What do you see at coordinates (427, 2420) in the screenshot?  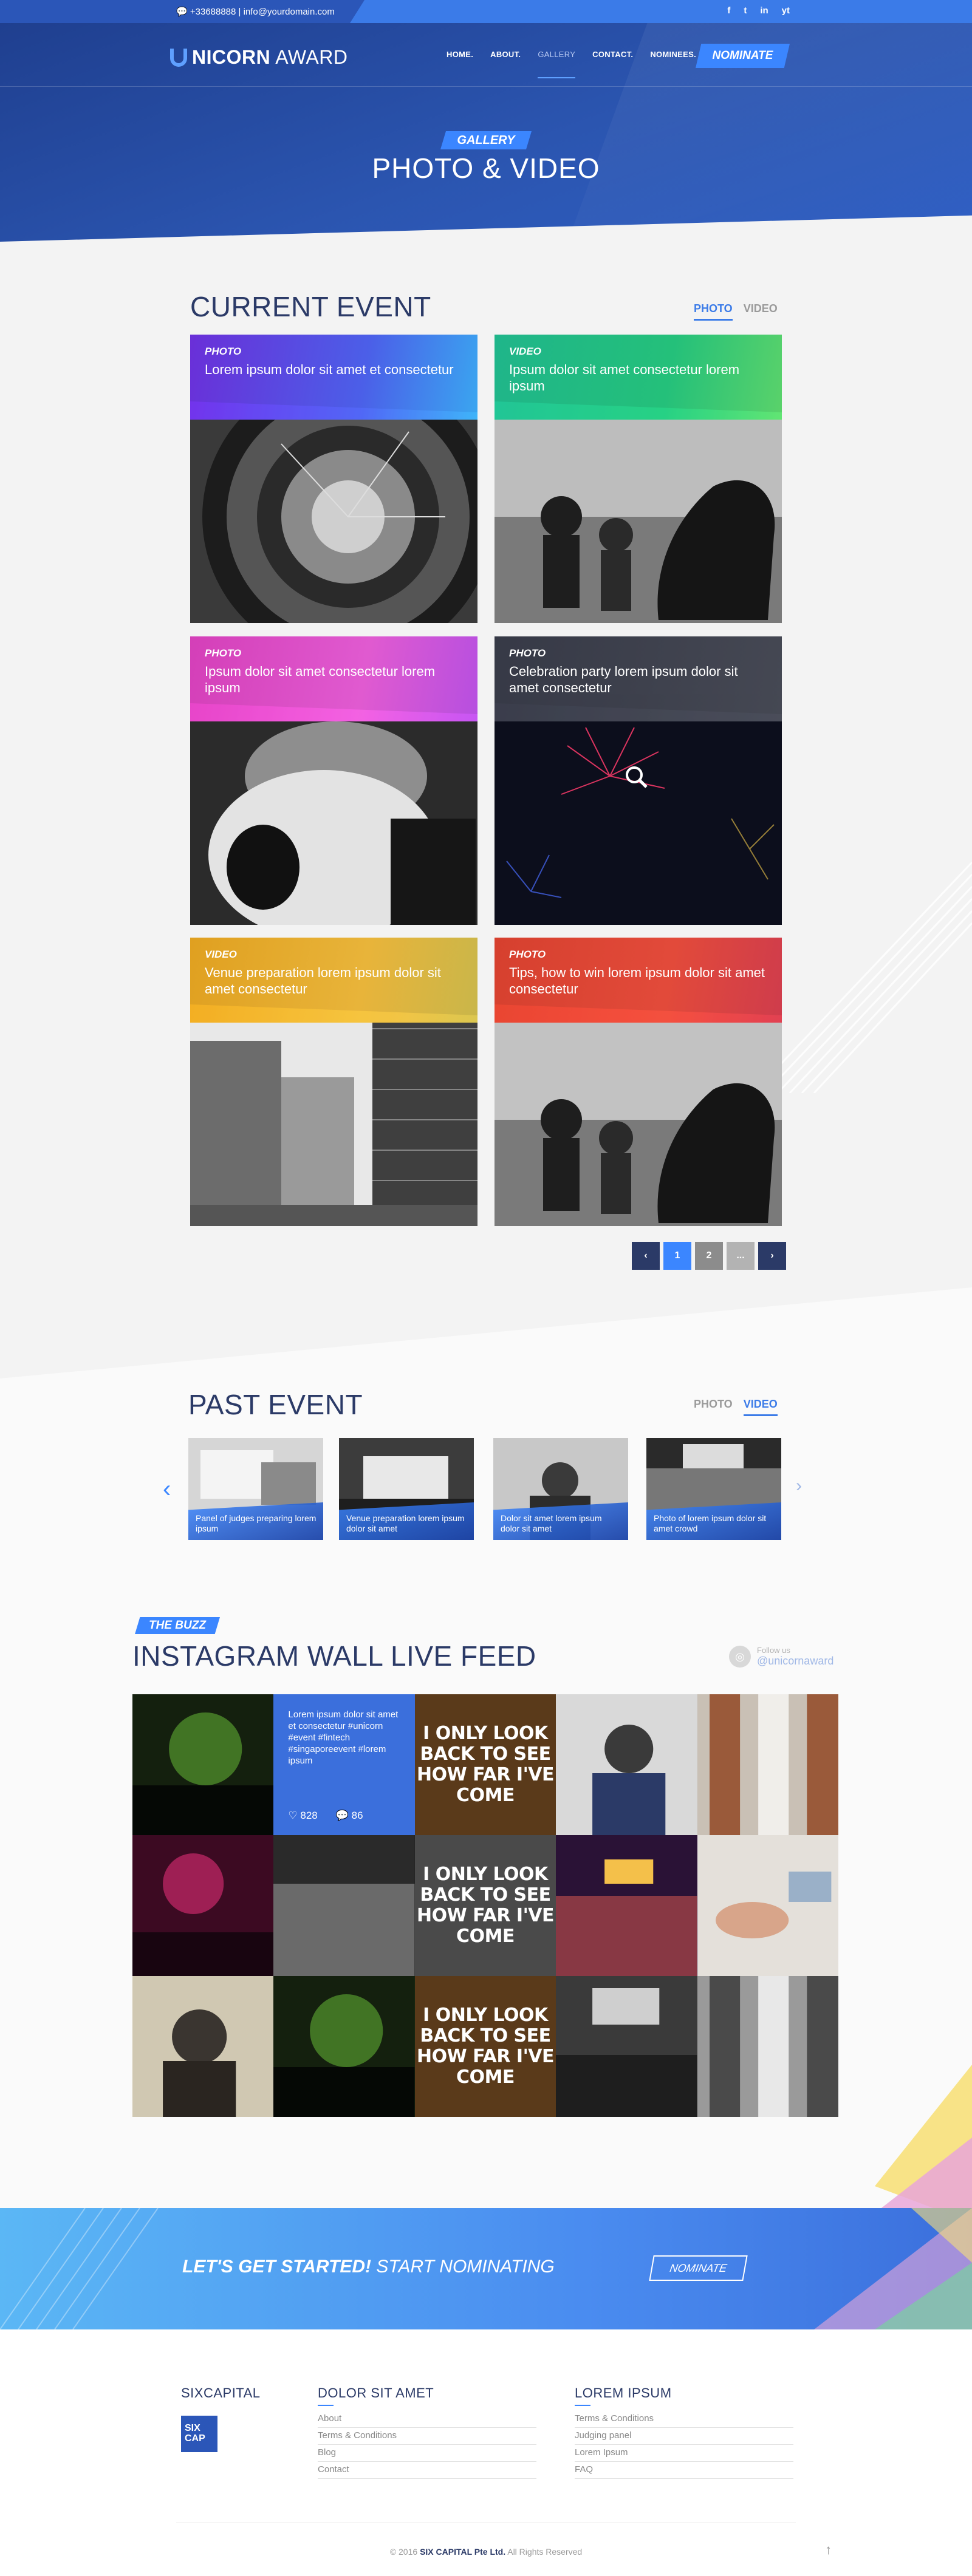 I see `footer-link-about: About` at bounding box center [427, 2420].